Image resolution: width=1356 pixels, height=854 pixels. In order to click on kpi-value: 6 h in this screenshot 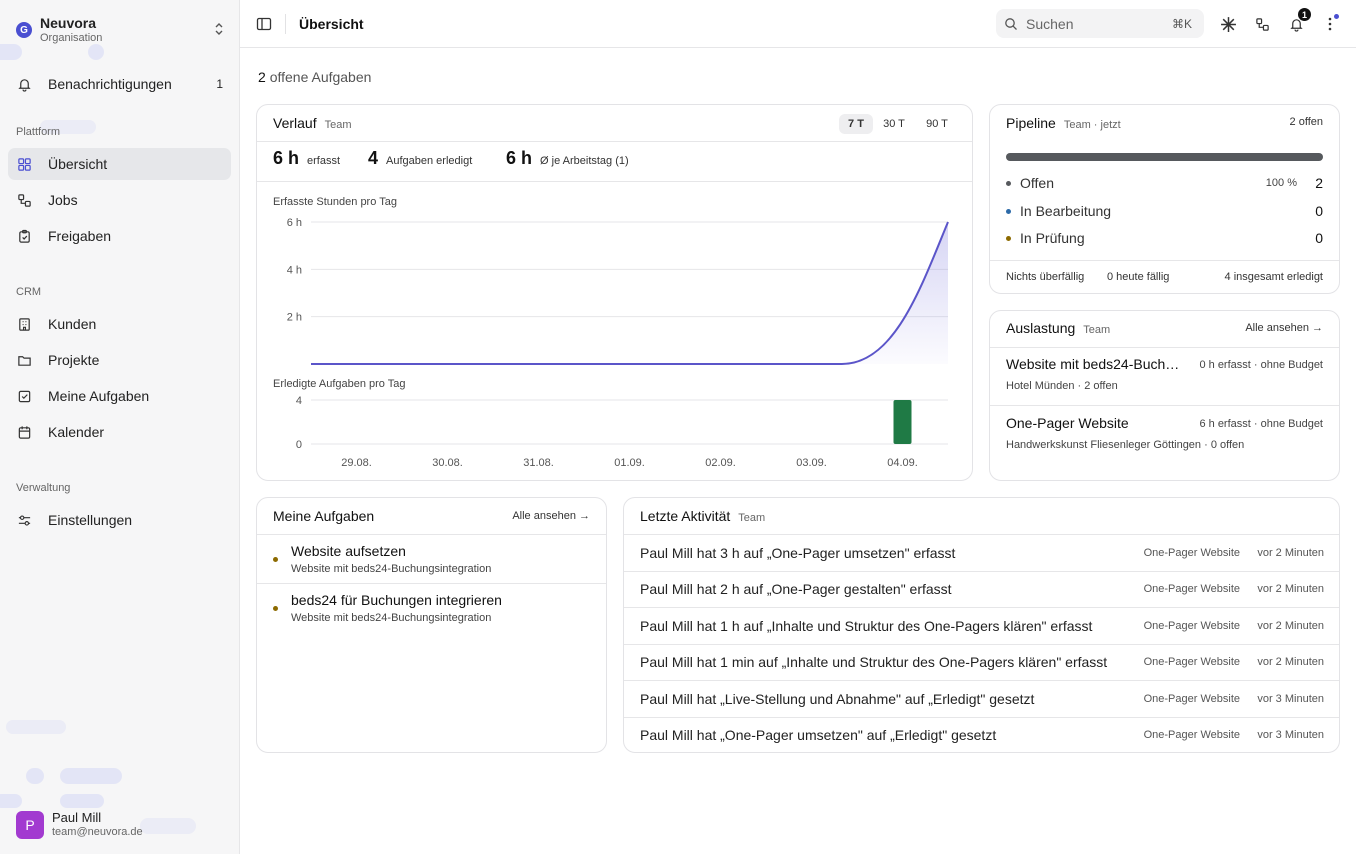, I will do `click(286, 158)`.